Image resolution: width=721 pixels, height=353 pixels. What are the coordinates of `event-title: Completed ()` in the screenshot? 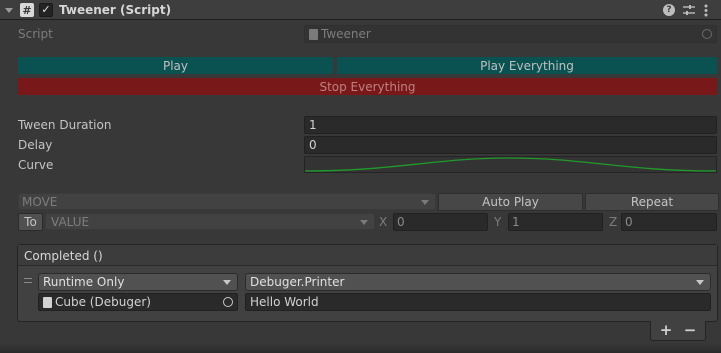 It's located at (63, 256).